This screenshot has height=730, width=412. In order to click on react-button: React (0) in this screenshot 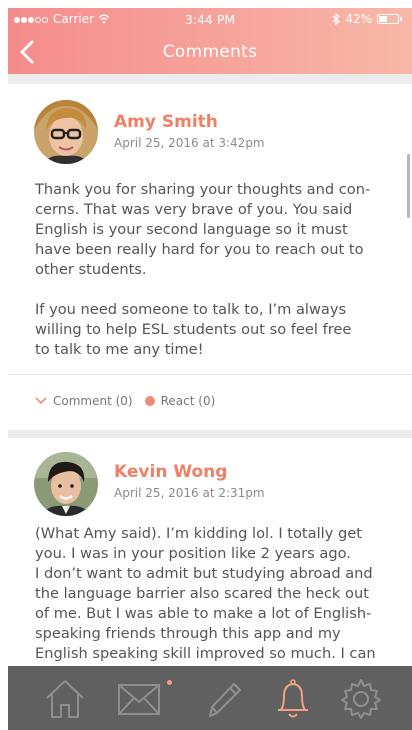, I will do `click(180, 401)`.